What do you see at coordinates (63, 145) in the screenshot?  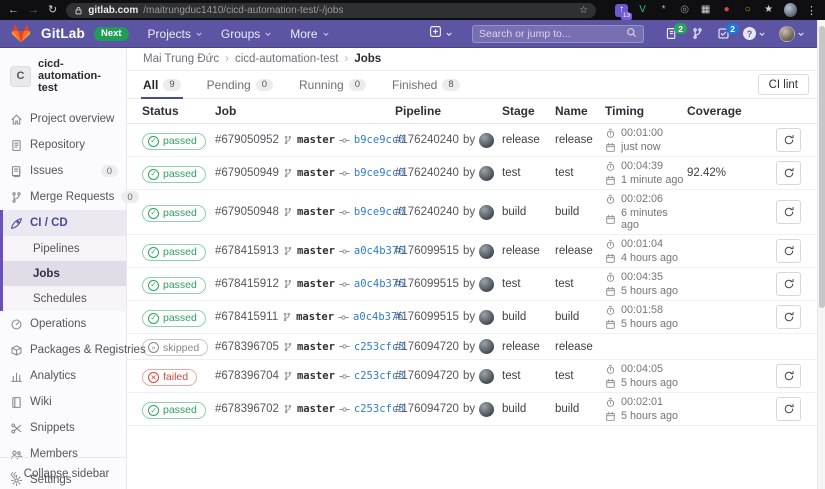 I see `sidebar-item-repository: Repository` at bounding box center [63, 145].